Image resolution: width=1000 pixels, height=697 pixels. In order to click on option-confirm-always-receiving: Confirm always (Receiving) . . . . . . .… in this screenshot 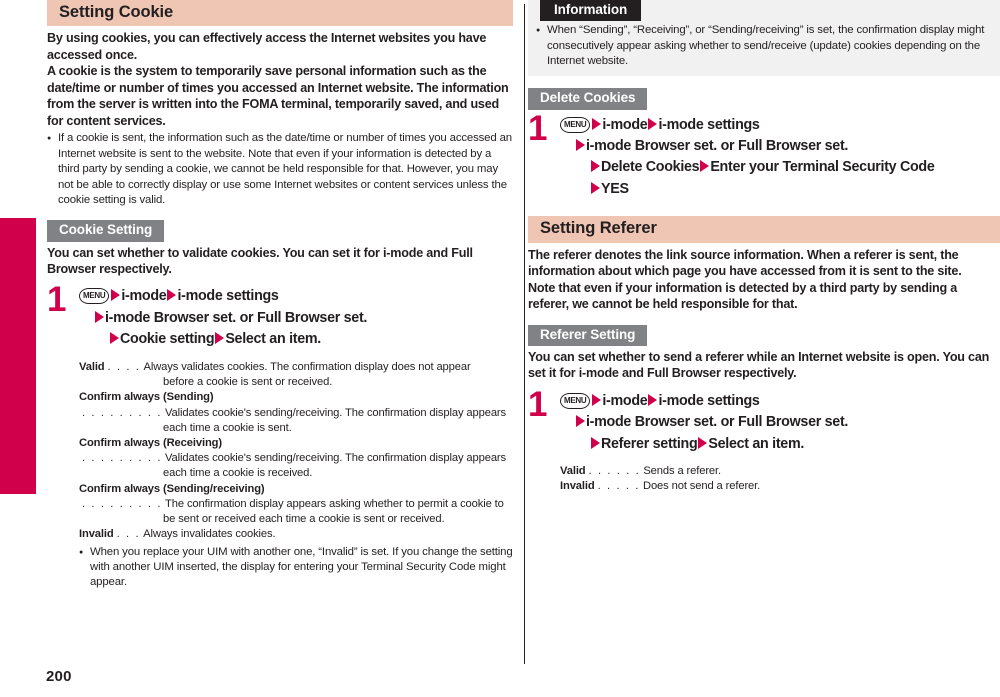, I will do `click(296, 459)`.